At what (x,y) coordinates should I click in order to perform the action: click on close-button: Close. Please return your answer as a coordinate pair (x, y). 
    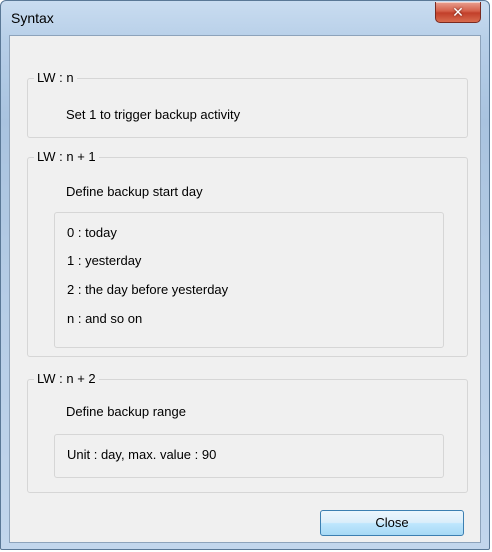
    Looking at the image, I should click on (392, 523).